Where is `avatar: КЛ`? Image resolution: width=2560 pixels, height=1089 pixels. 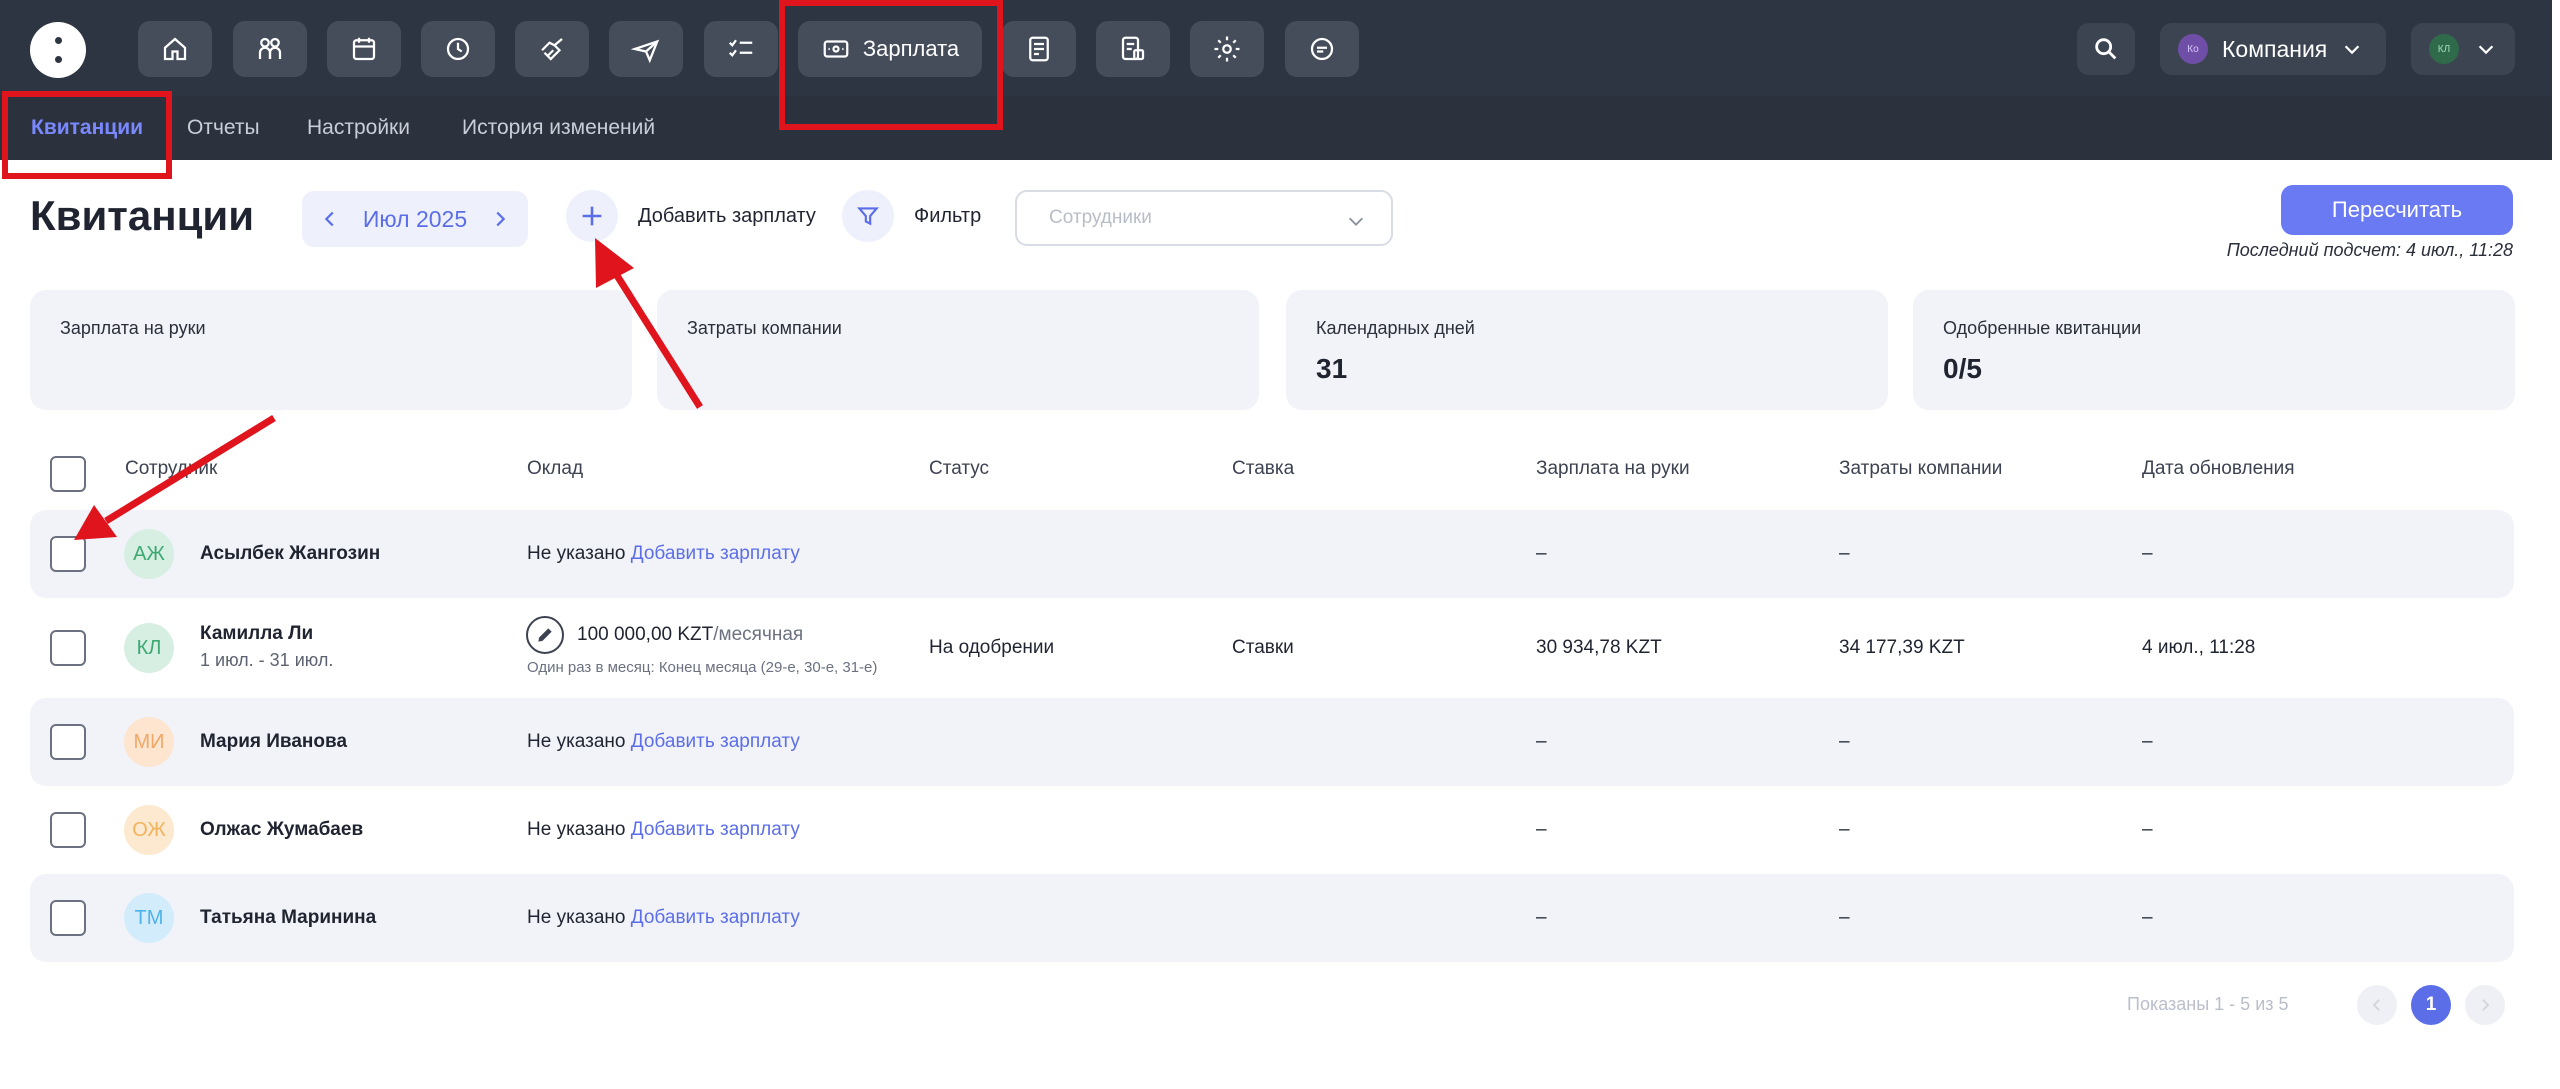 avatar: КЛ is located at coordinates (149, 648).